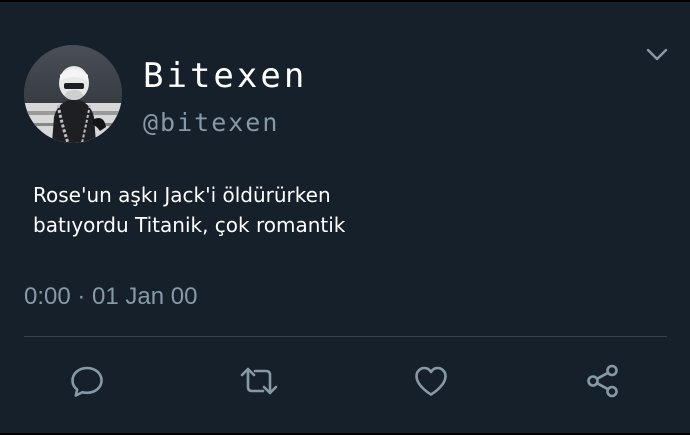  I want to click on tweet-text-line: Rose'un aşkı Jack'i öldürürken, so click(182, 195).